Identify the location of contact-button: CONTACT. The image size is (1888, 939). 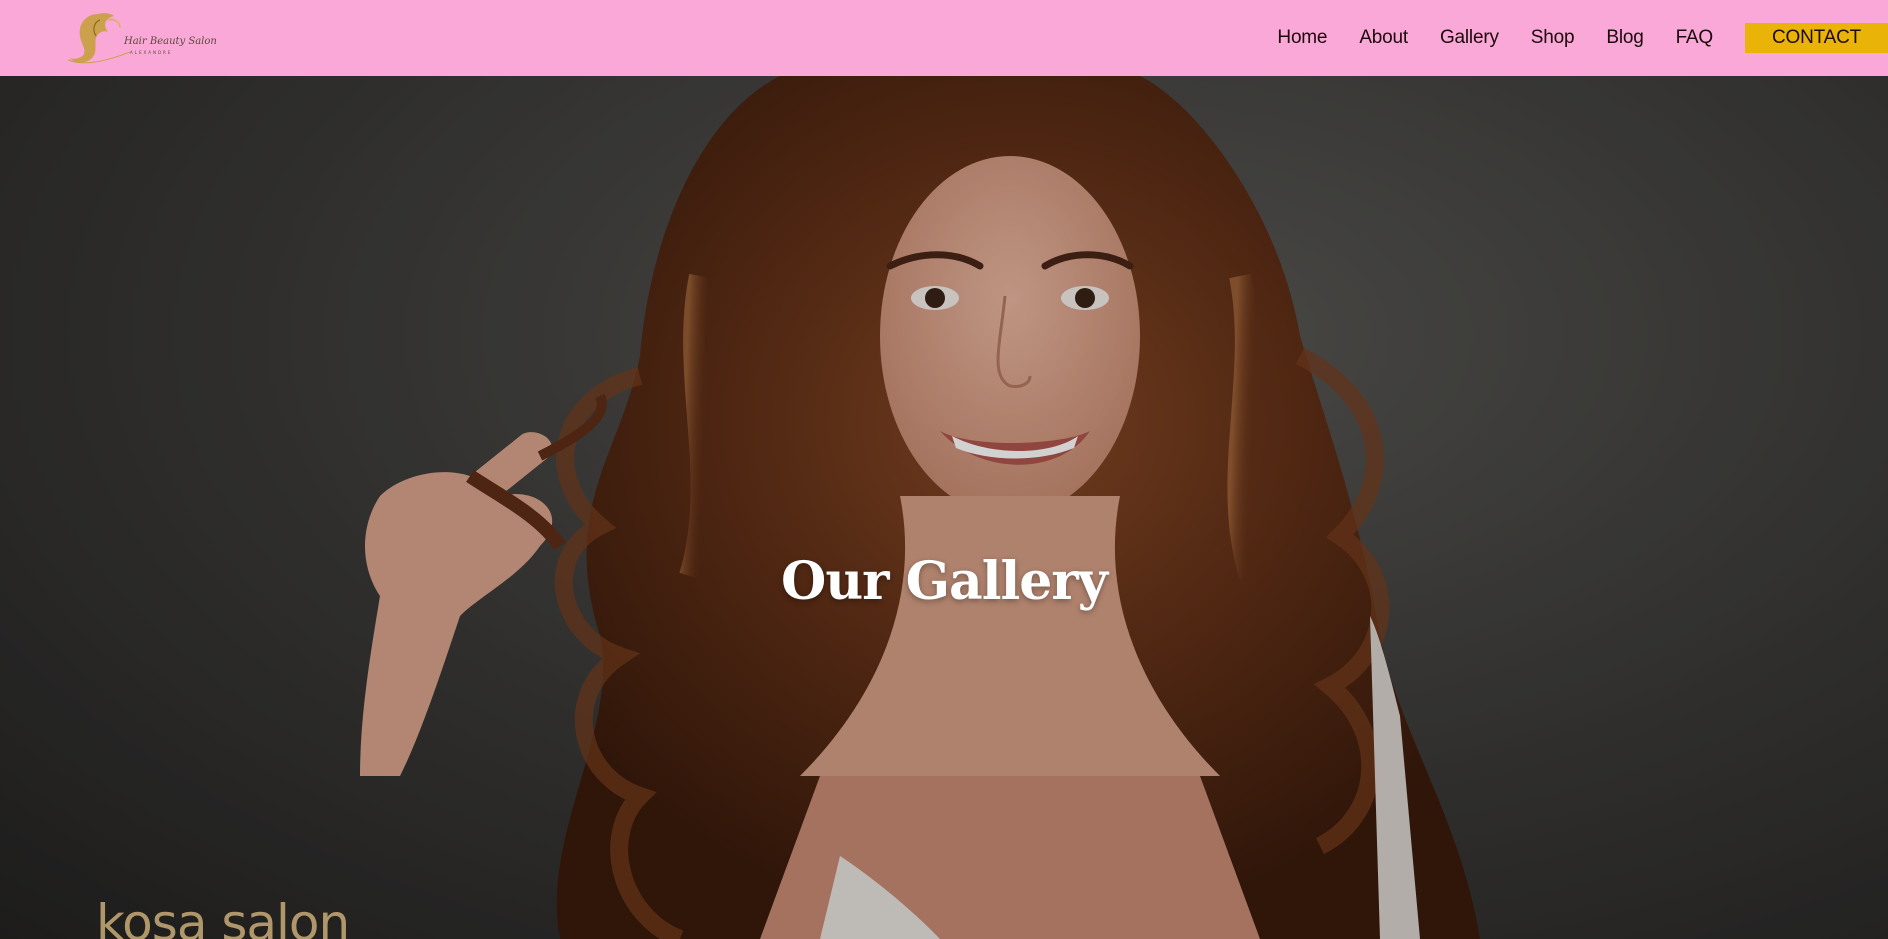
(1816, 38).